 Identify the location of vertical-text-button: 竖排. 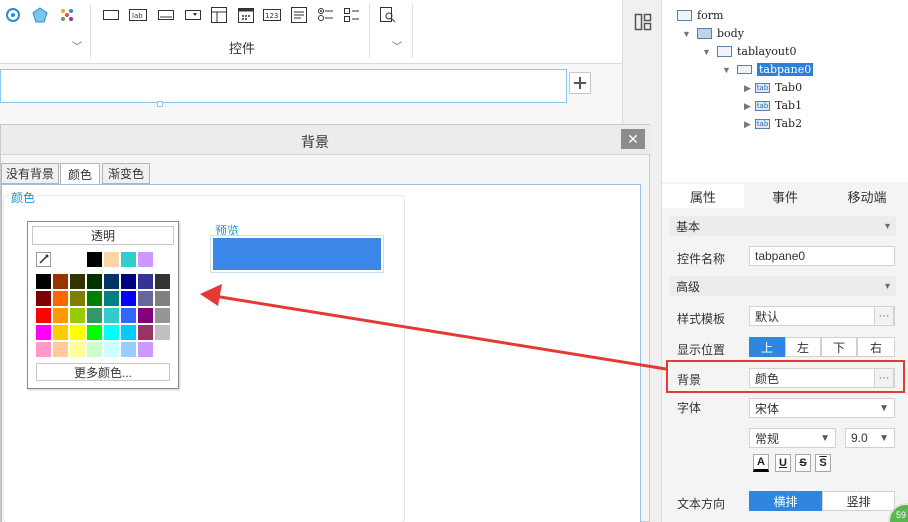
(858, 501).